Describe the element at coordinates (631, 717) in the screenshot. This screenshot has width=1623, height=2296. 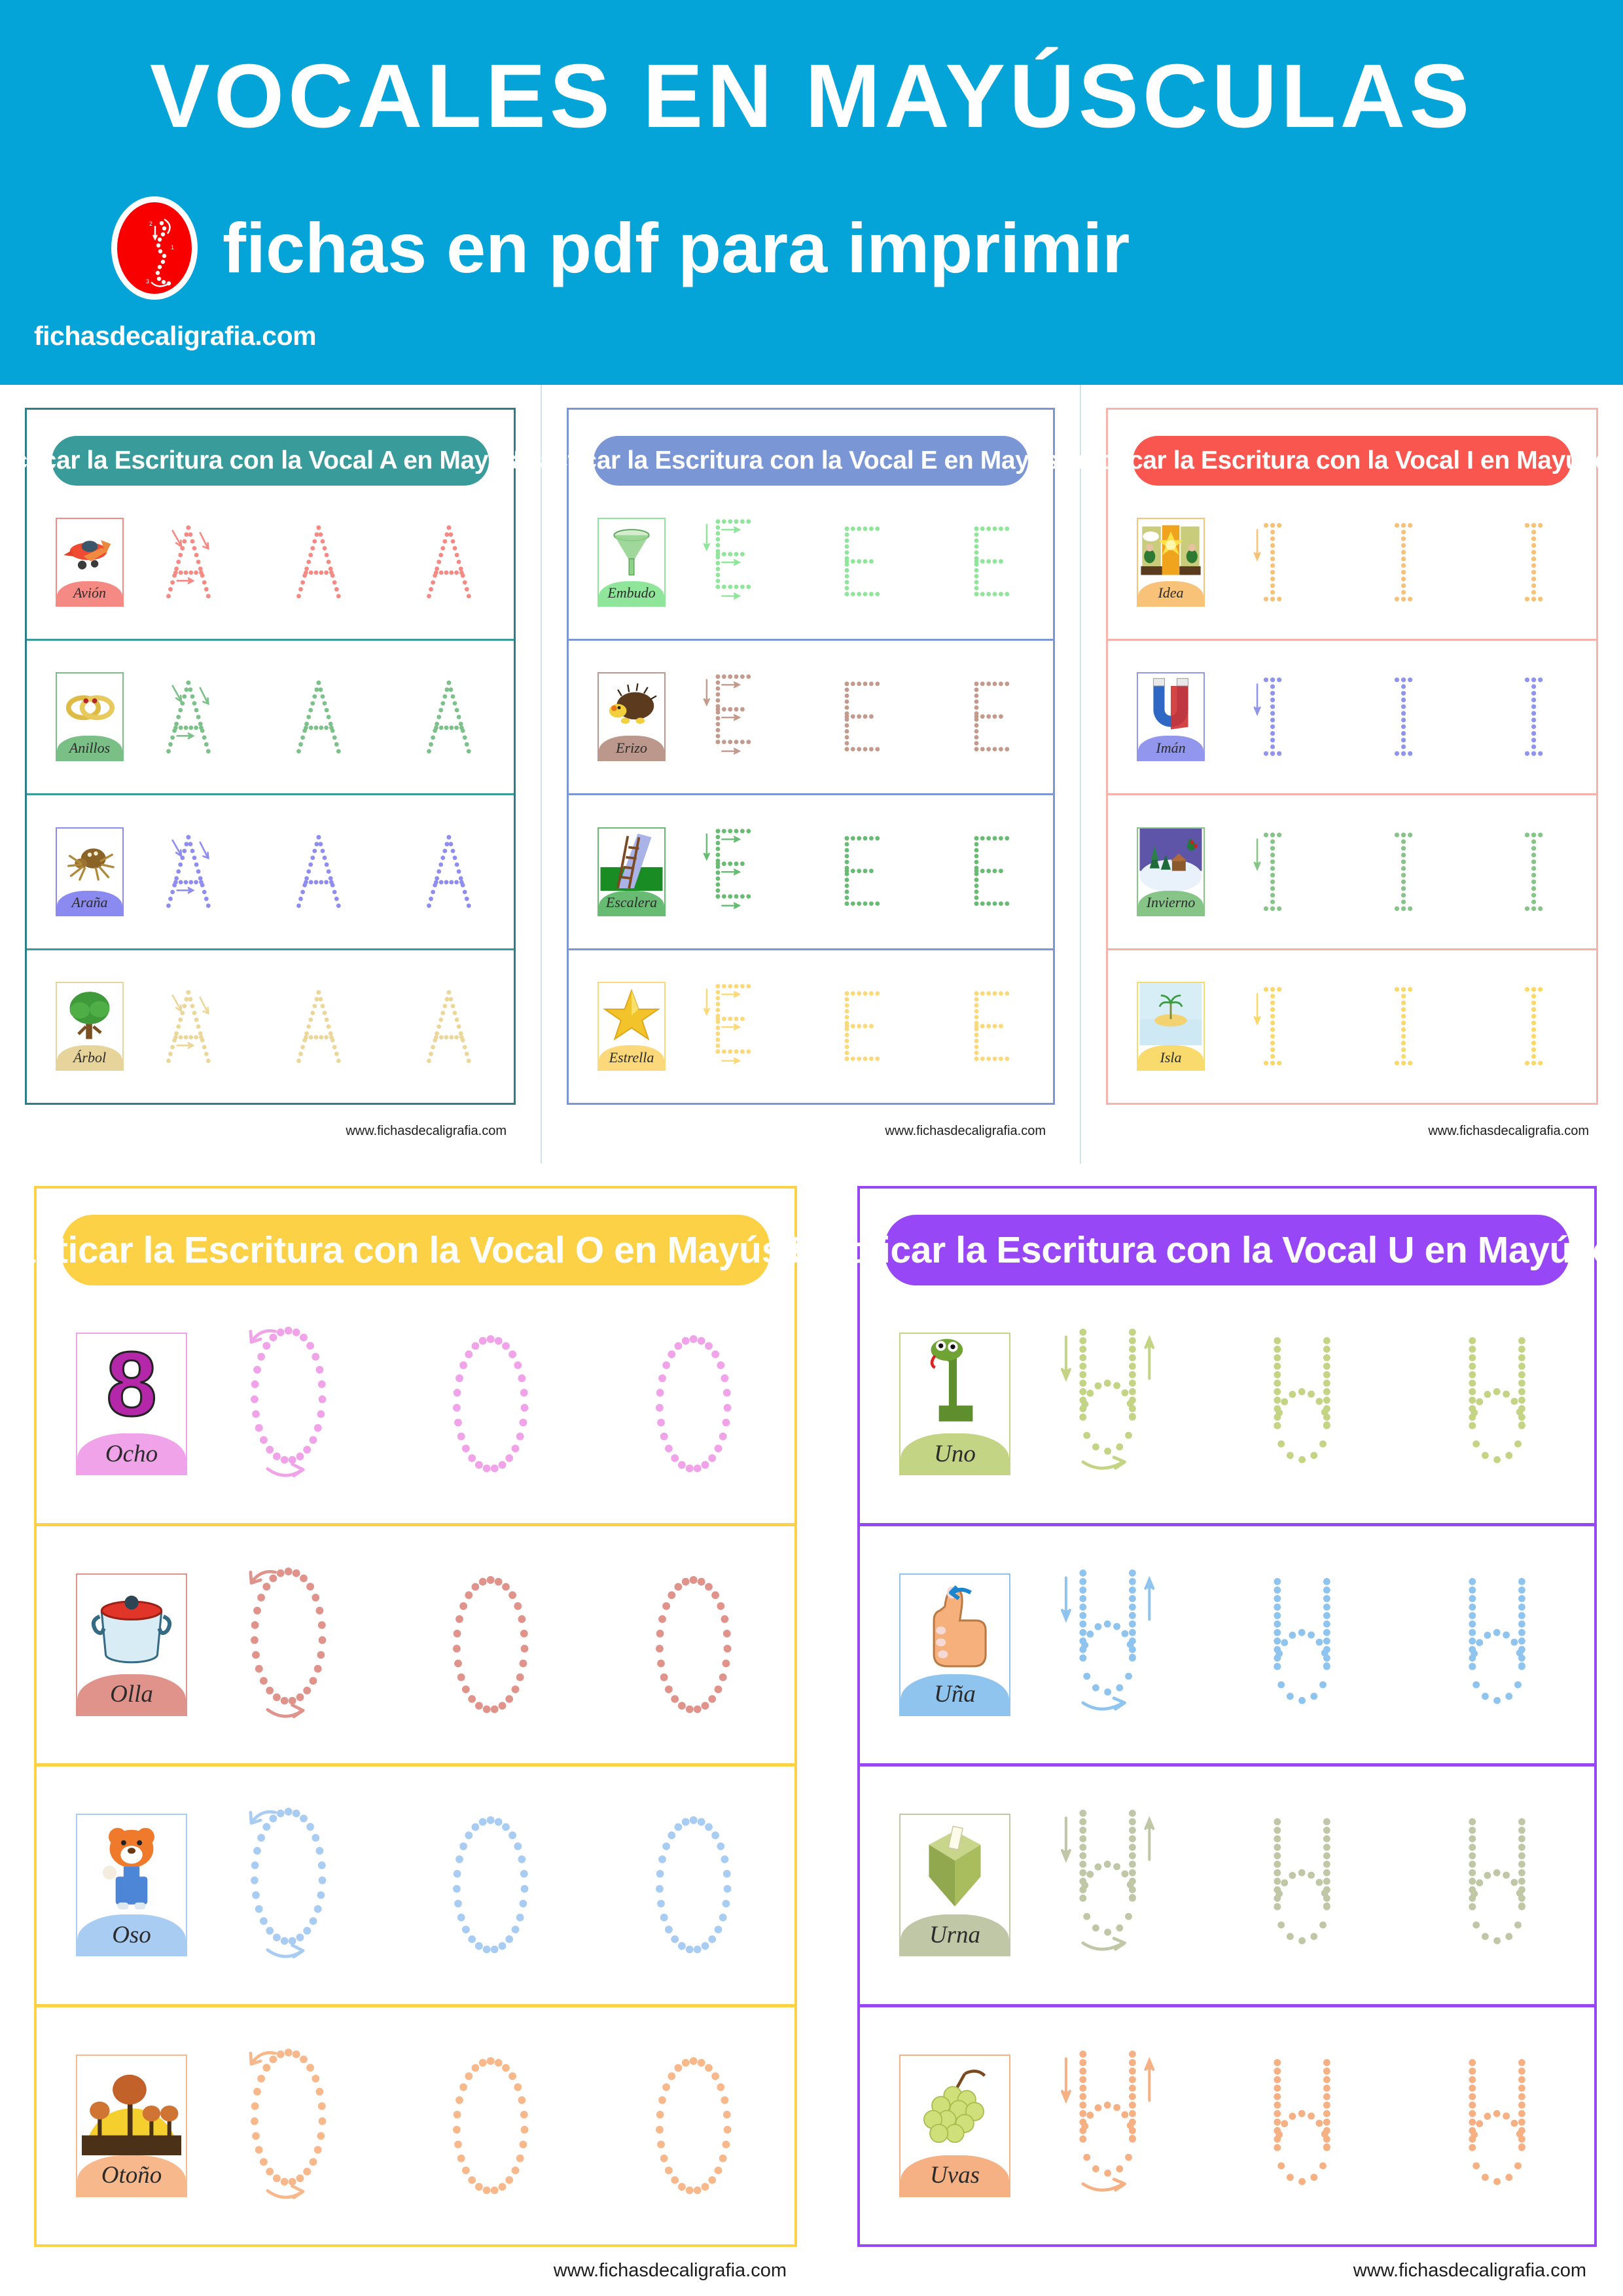
I see `word-picture-card: Erizo` at that location.